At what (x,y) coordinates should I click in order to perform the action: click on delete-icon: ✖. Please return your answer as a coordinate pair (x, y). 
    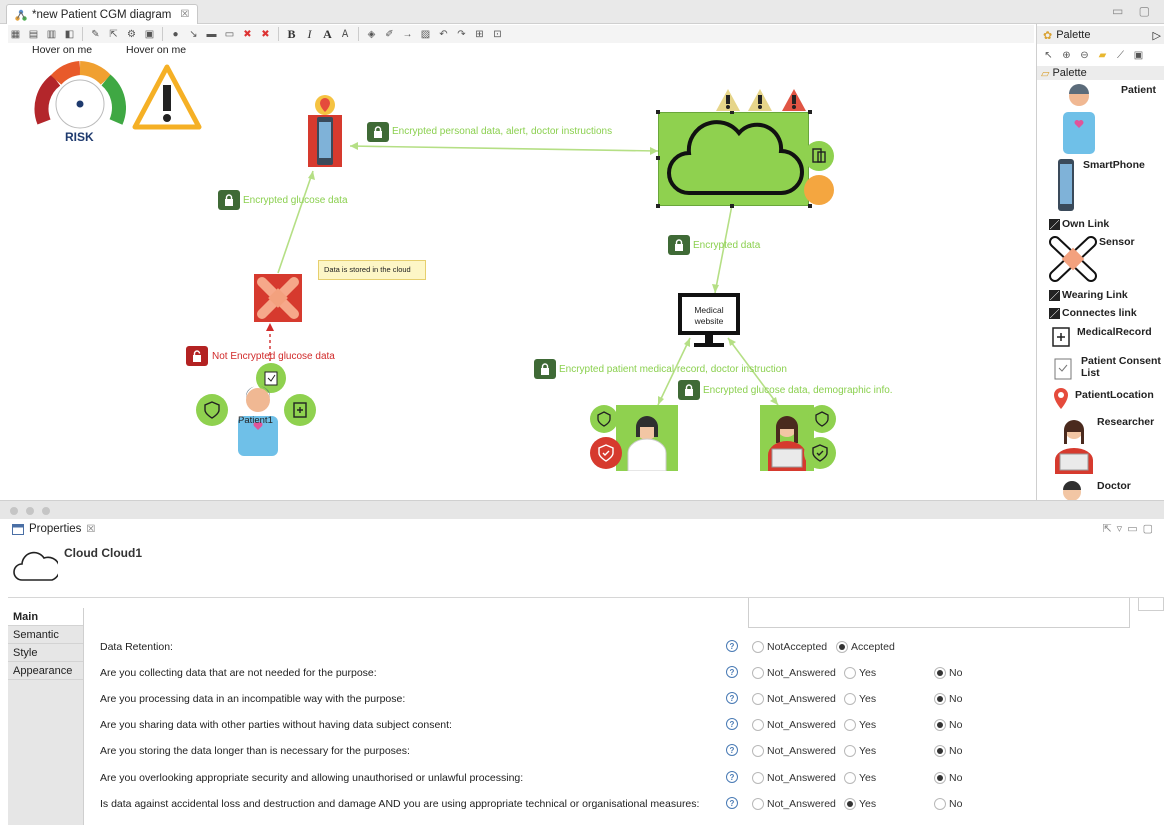
    Looking at the image, I should click on (247, 34).